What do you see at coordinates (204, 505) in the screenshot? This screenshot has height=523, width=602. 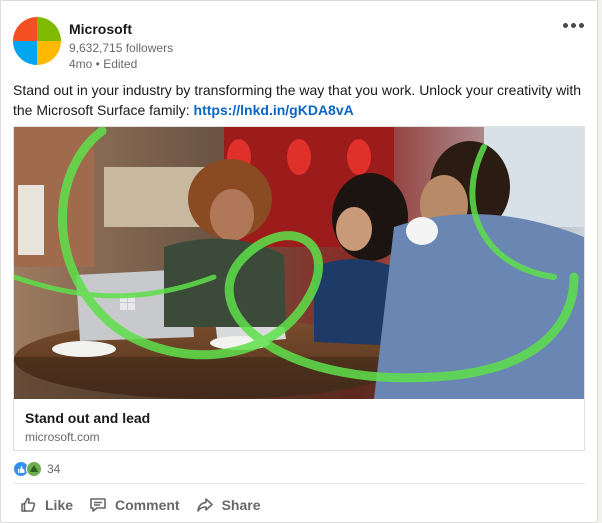 I see `share-icon` at bounding box center [204, 505].